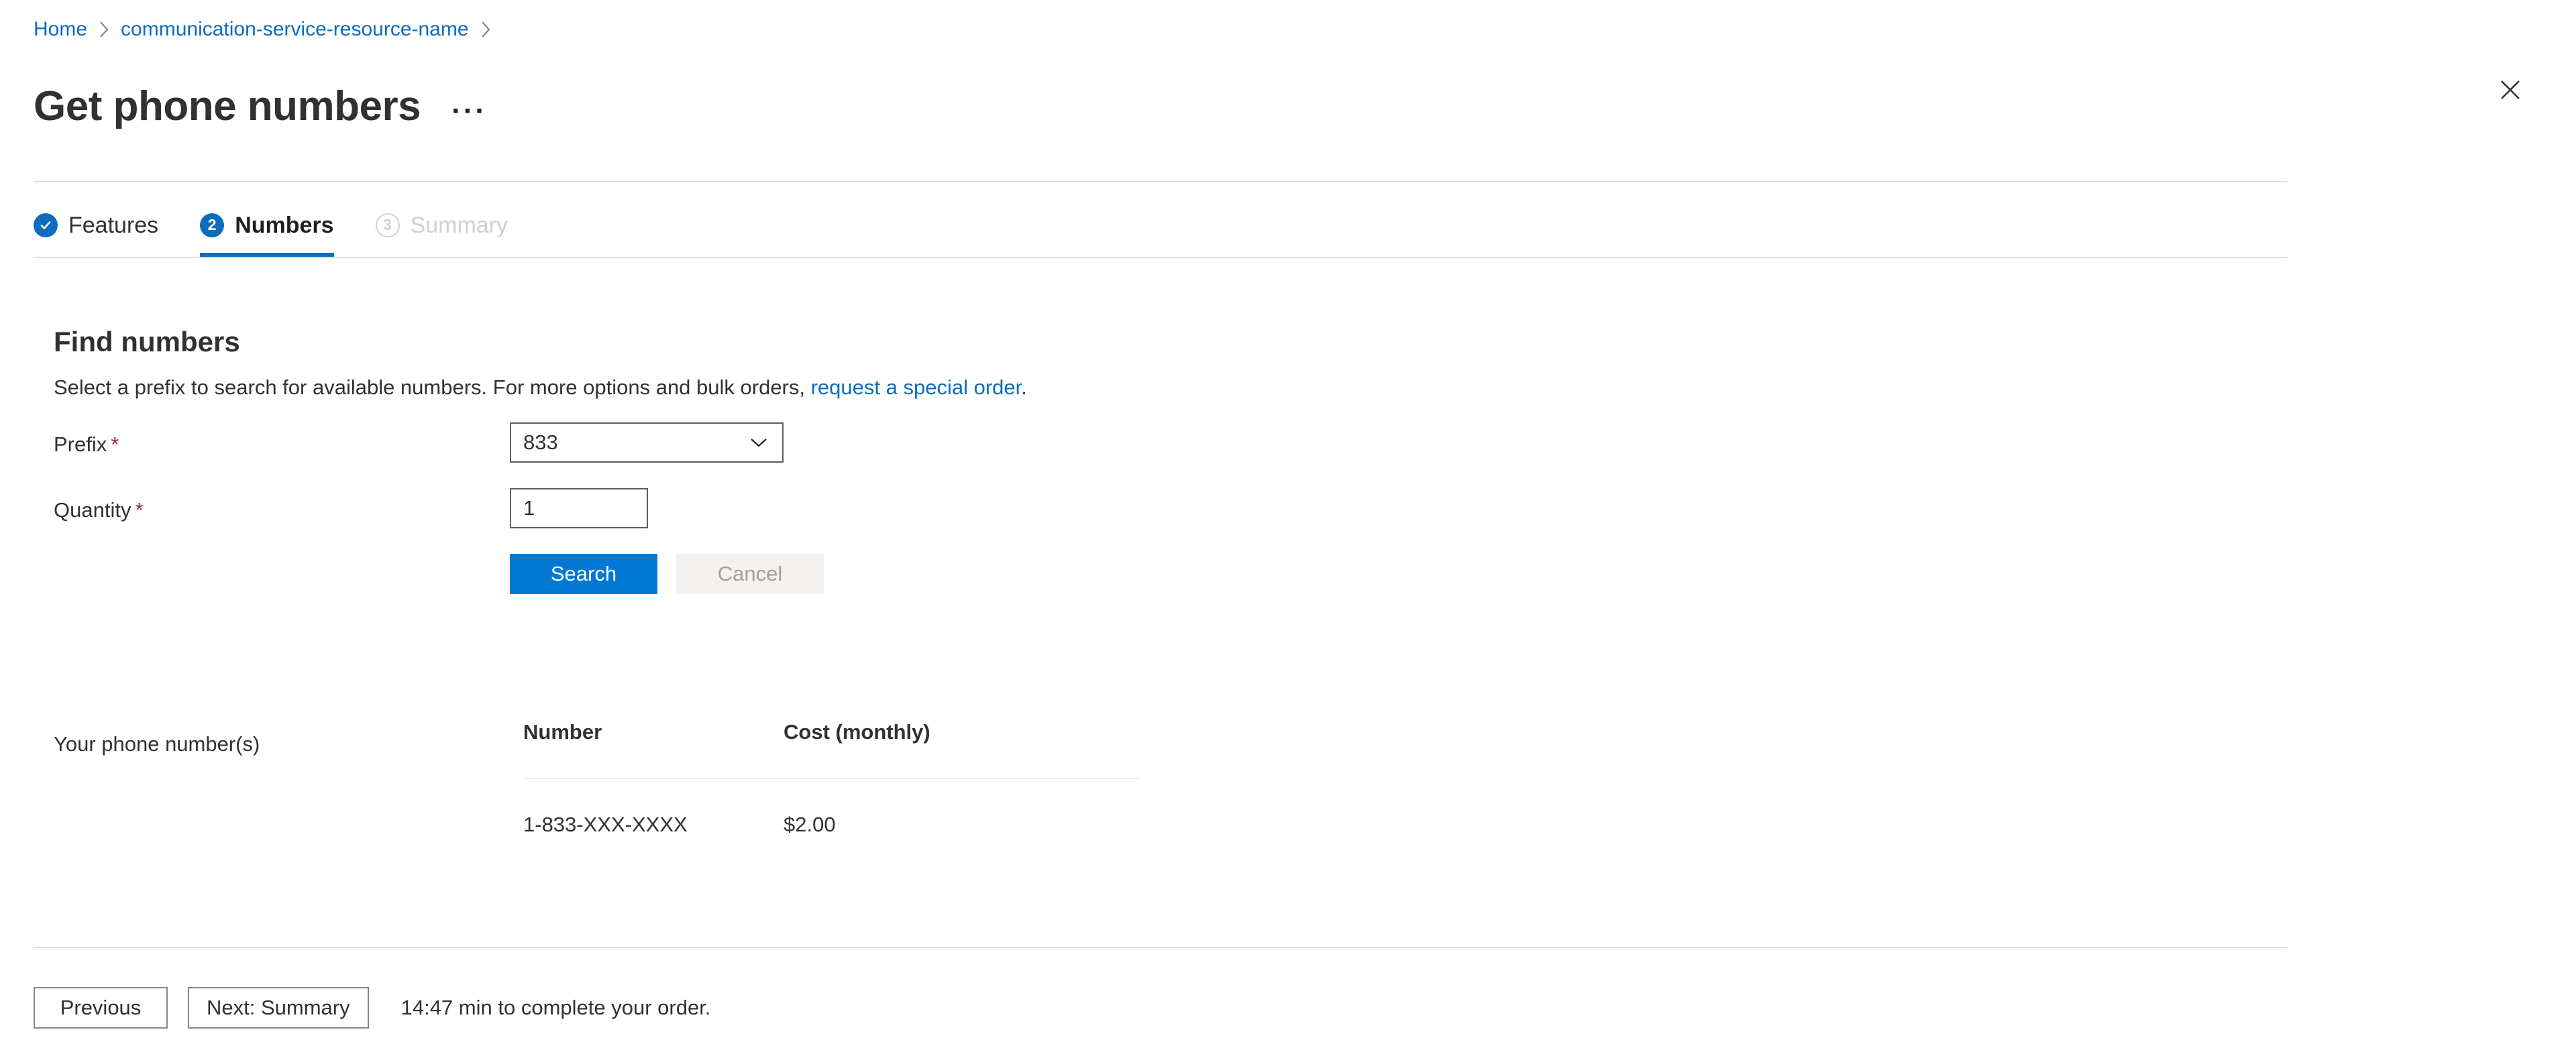  Describe the element at coordinates (1161, 257) in the screenshot. I see `divider-tabs` at that location.